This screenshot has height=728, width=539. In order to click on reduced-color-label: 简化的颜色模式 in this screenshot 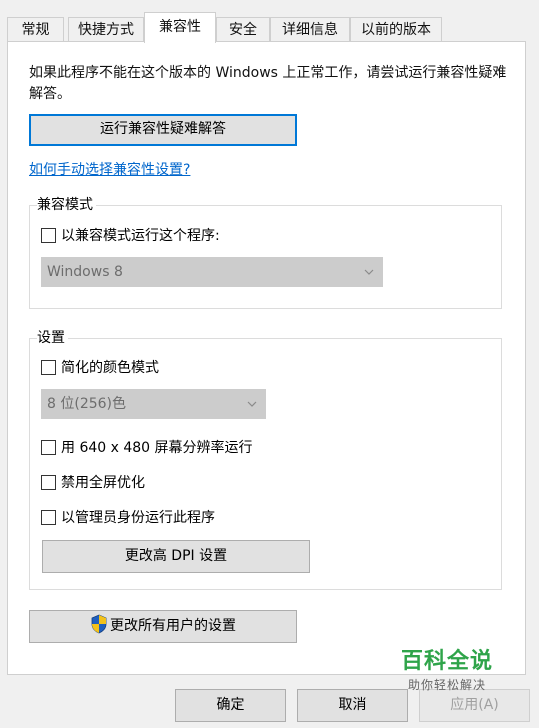, I will do `click(110, 368)`.